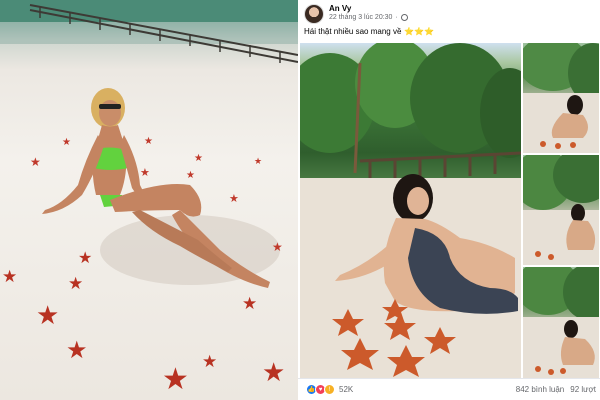  I want to click on author-name: An Vy, so click(340, 8).